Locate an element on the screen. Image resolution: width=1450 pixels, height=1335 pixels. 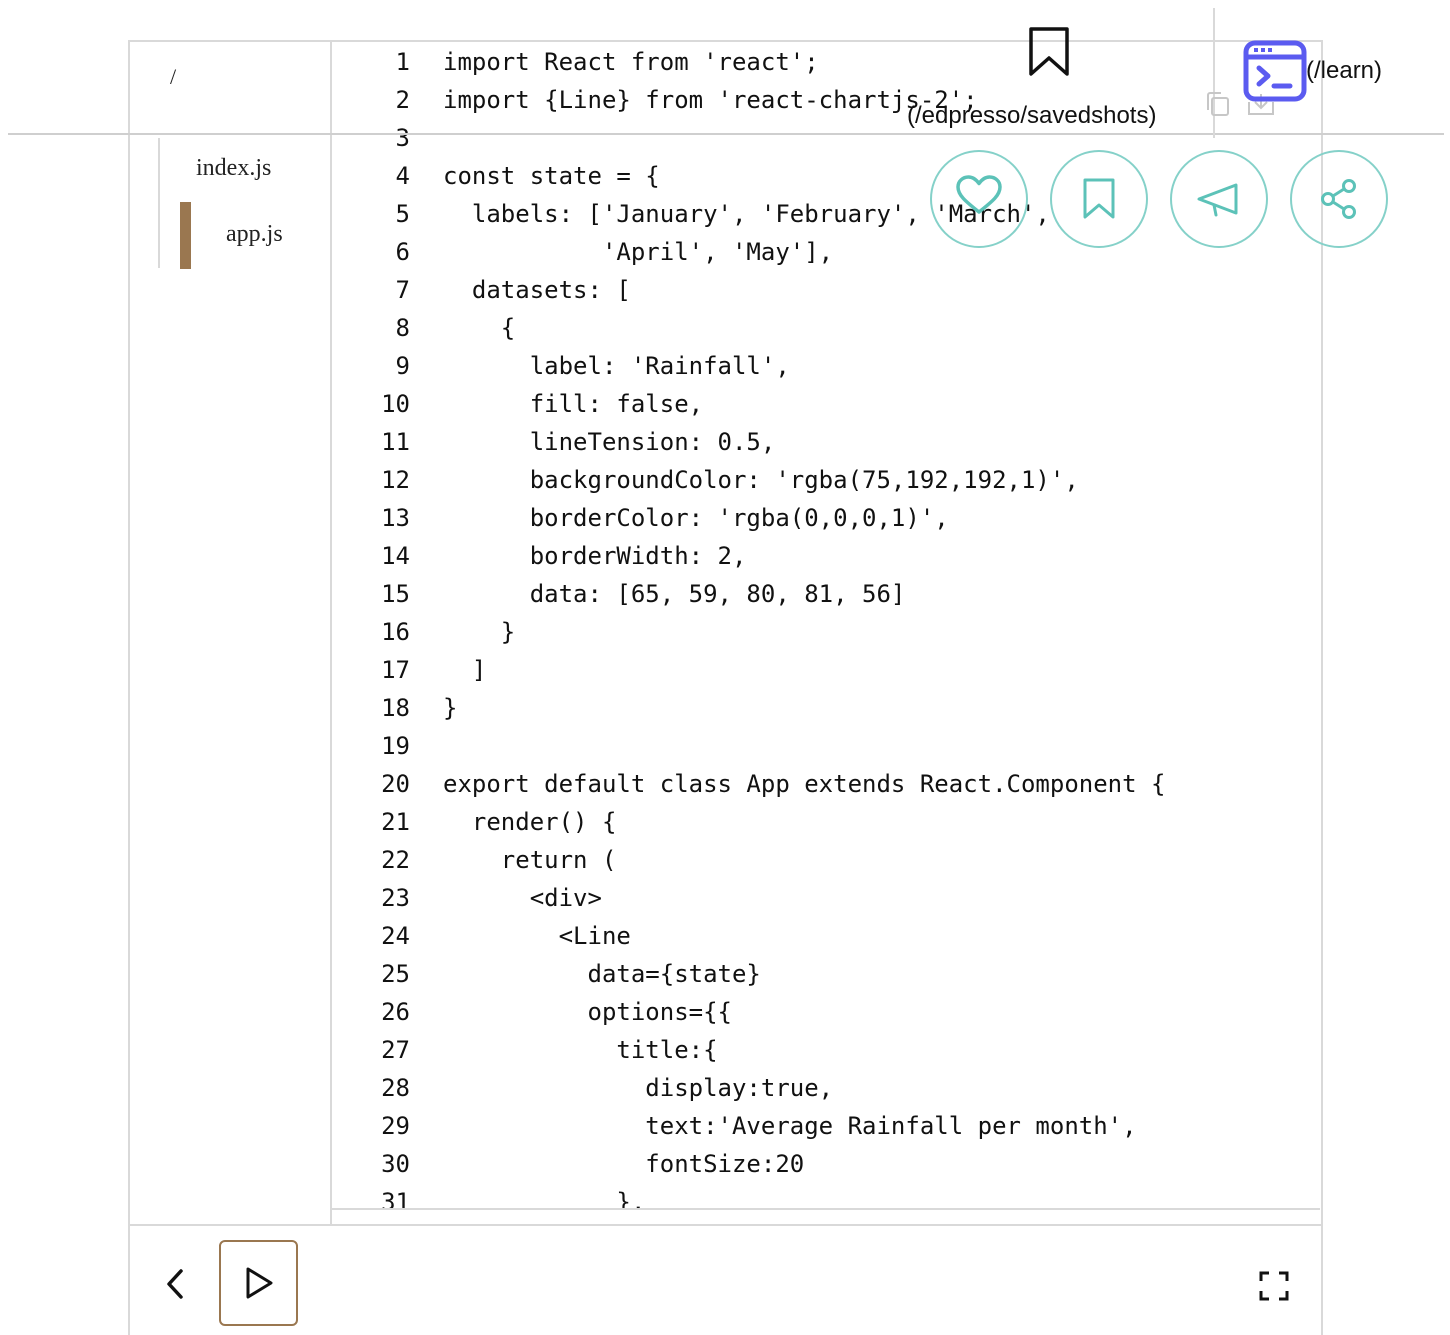
line-number: 11 is located at coordinates (395, 442).